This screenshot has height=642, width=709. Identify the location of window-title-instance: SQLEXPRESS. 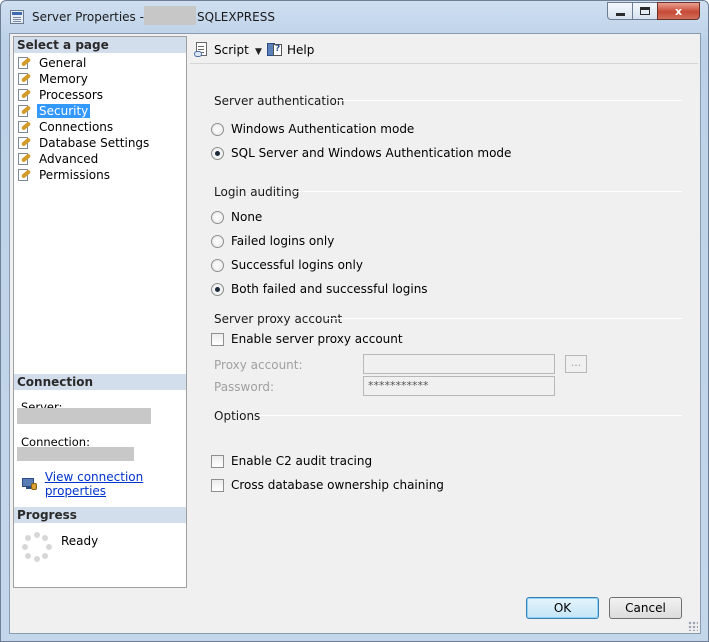
(236, 17).